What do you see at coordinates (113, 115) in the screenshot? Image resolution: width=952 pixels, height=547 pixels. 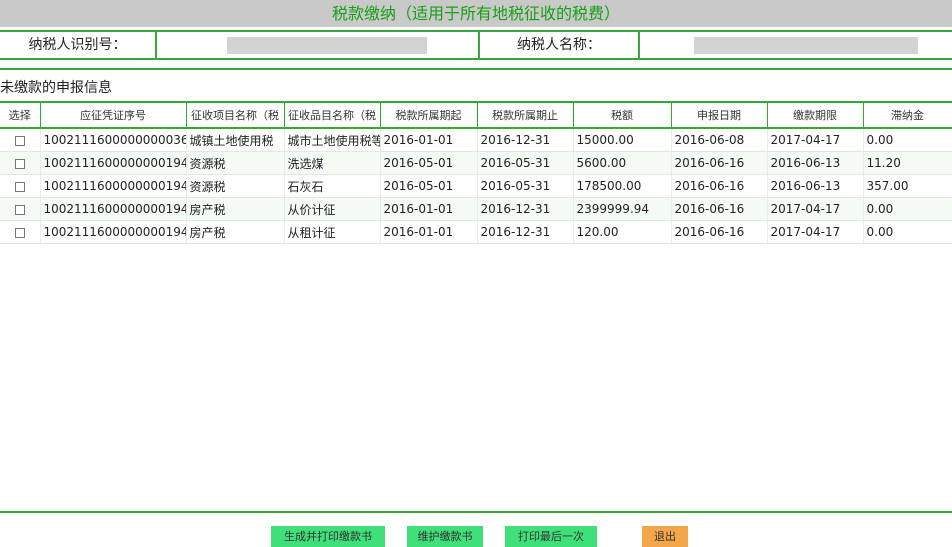 I see `col-voucher-no: 应征凭证序号` at bounding box center [113, 115].